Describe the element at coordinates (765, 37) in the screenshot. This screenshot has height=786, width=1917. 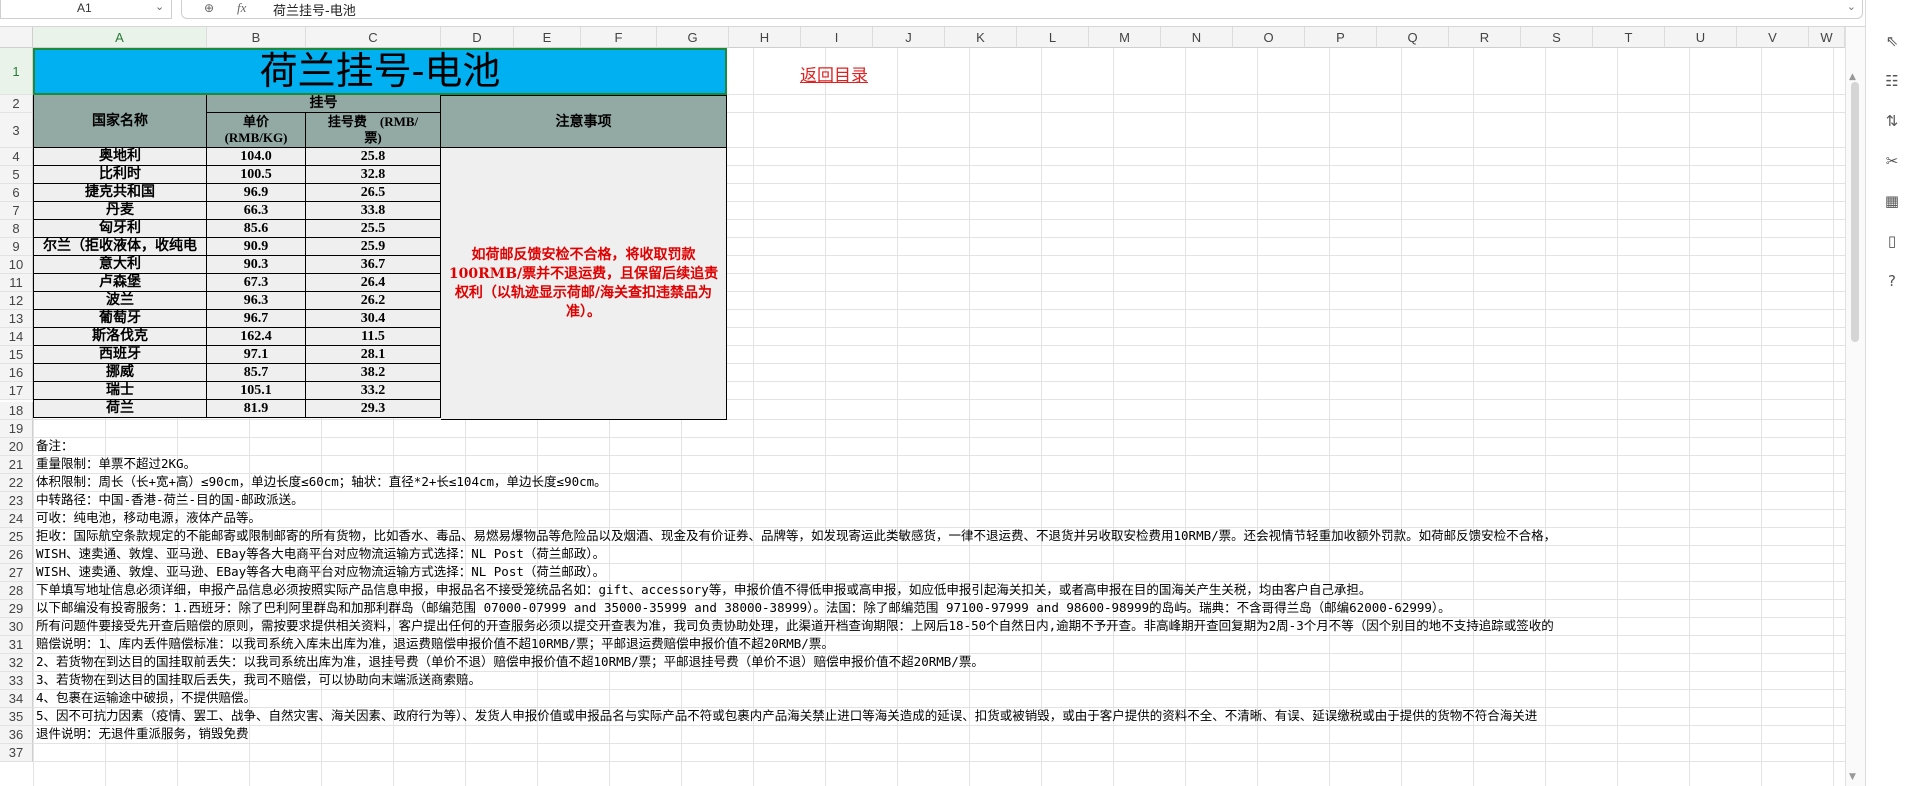
I see `column-header-H: H` at that location.